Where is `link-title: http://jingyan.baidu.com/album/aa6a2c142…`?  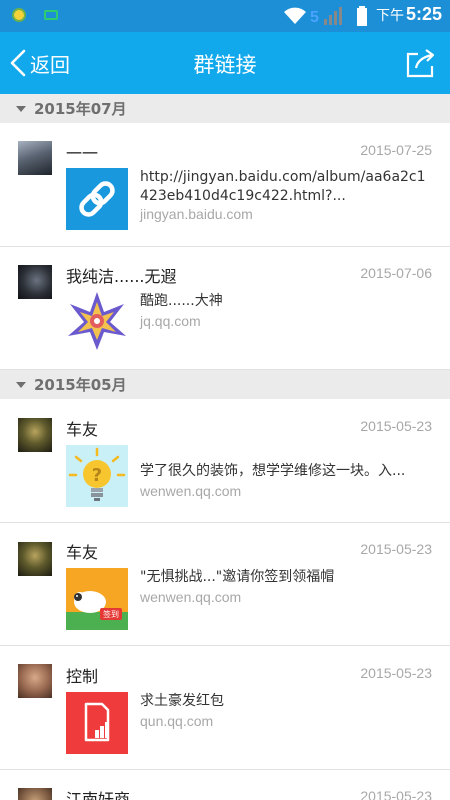 link-title: http://jingyan.baidu.com/album/aa6a2c142… is located at coordinates (283, 186).